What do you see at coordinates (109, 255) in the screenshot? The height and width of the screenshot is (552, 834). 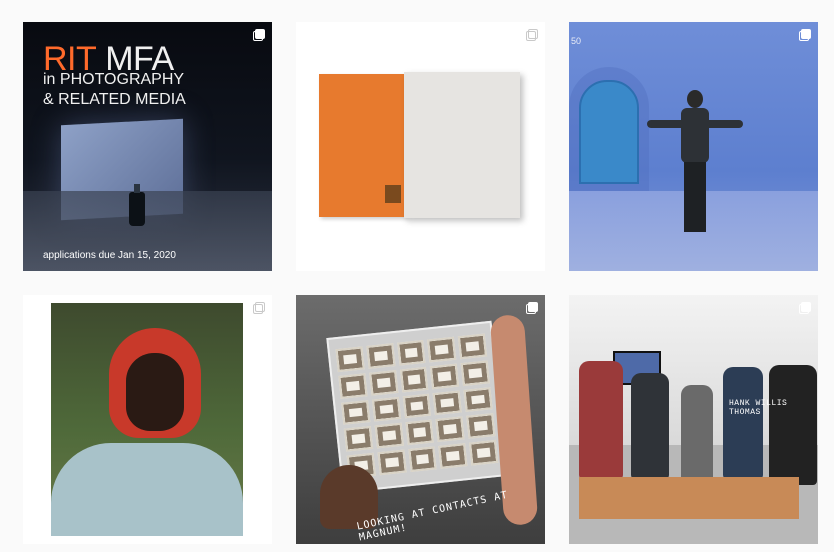 I see `poster-caption: applications due Jan 15, 2020` at bounding box center [109, 255].